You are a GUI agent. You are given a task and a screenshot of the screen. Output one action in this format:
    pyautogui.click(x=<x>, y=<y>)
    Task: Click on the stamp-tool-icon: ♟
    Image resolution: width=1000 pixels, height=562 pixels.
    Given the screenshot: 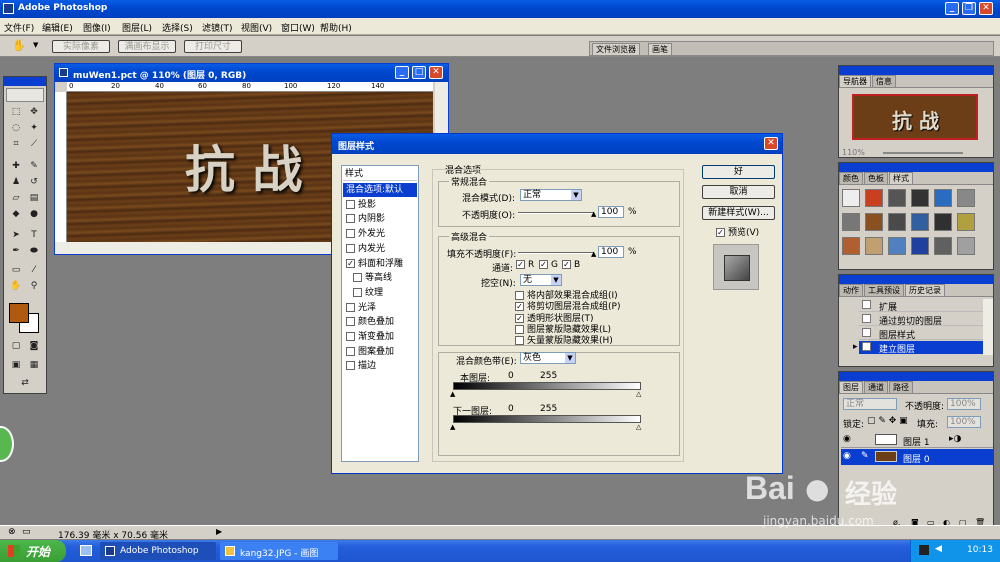 What is the action you would take?
    pyautogui.click(x=16, y=182)
    